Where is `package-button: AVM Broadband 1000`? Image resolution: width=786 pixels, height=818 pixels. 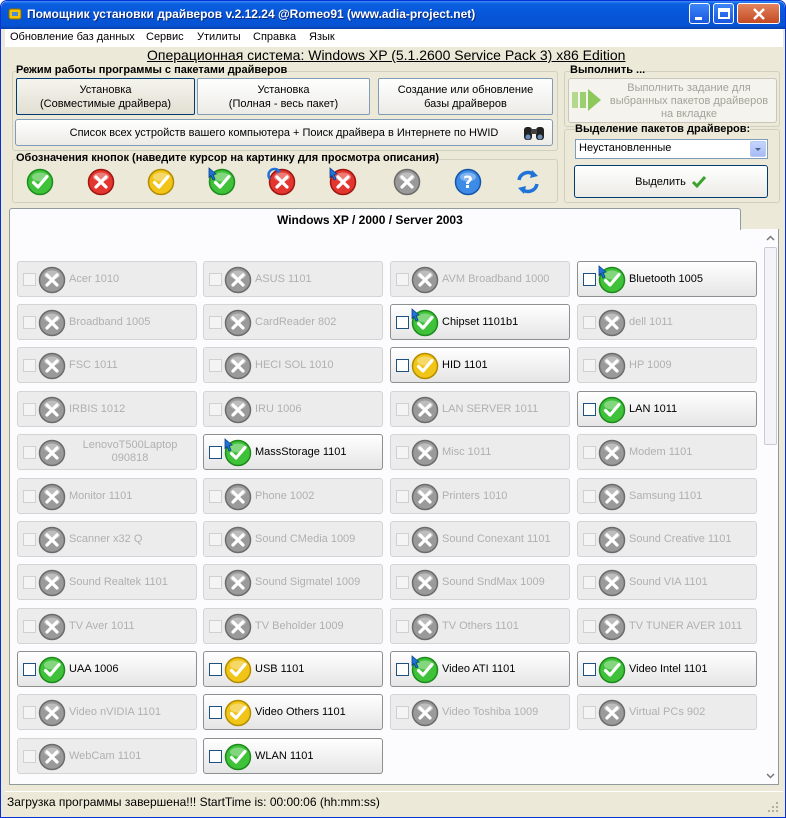
package-button: AVM Broadband 1000 is located at coordinates (480, 279).